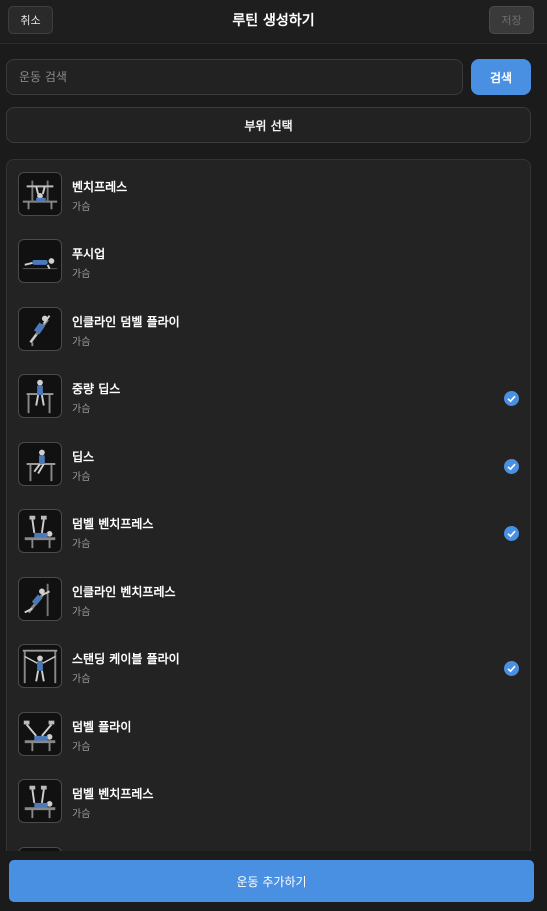 The height and width of the screenshot is (911, 547). What do you see at coordinates (100, 187) in the screenshot?
I see `exercise-name: 벤치프레스` at bounding box center [100, 187].